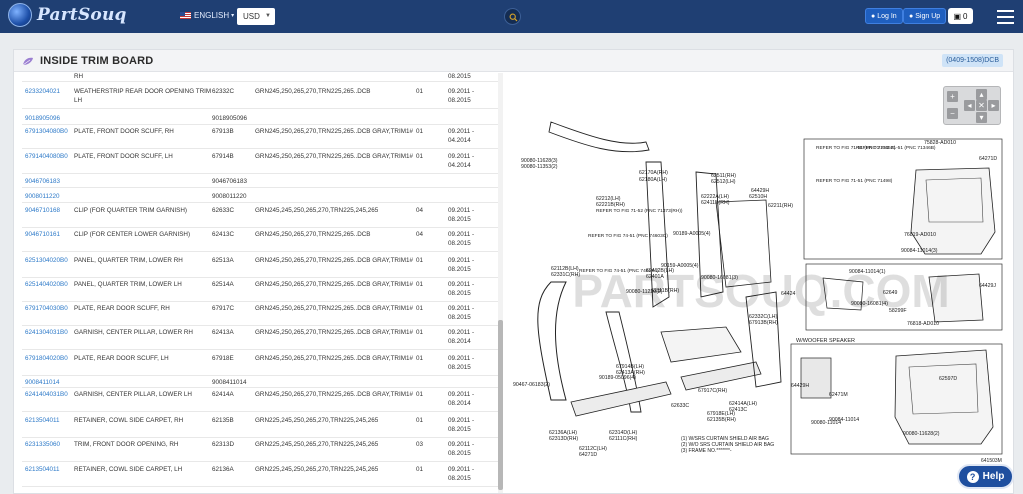  Describe the element at coordinates (512, 16) in the screenshot. I see `search-button` at that location.